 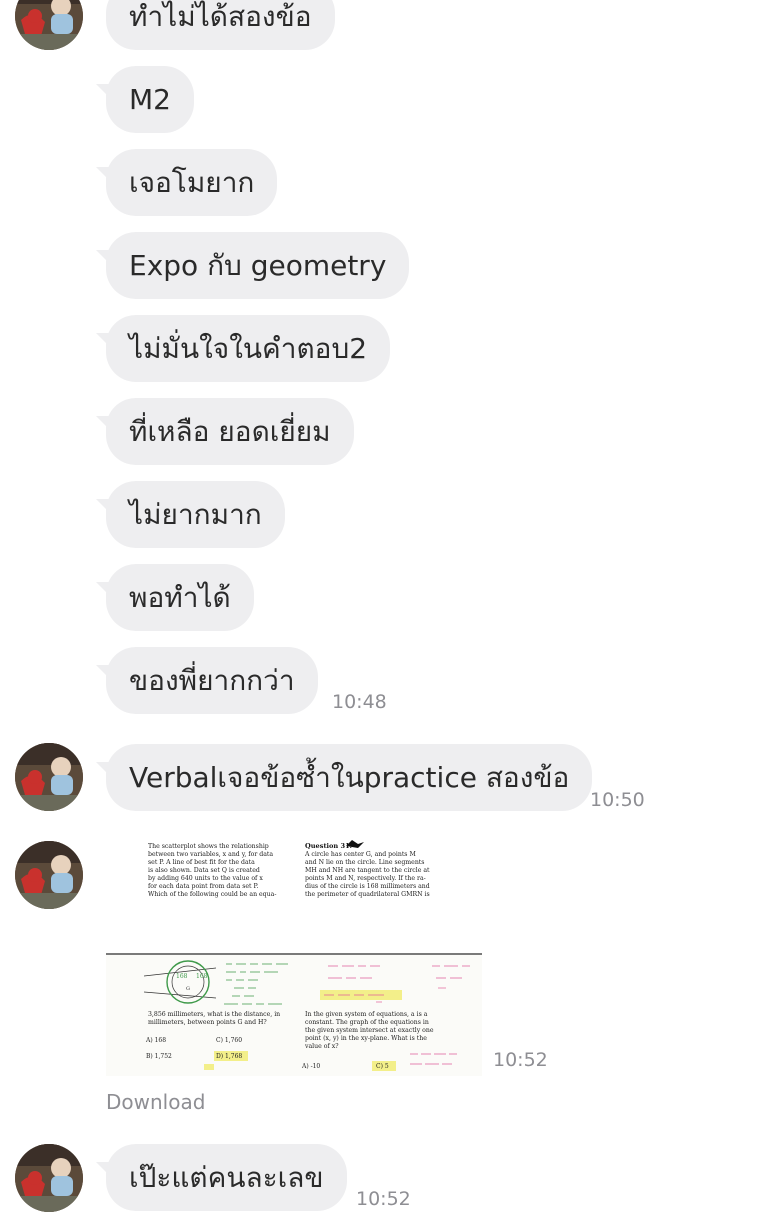 What do you see at coordinates (212, 894) in the screenshot?
I see `exam-text-line: Which of the following could be an equa-` at bounding box center [212, 894].